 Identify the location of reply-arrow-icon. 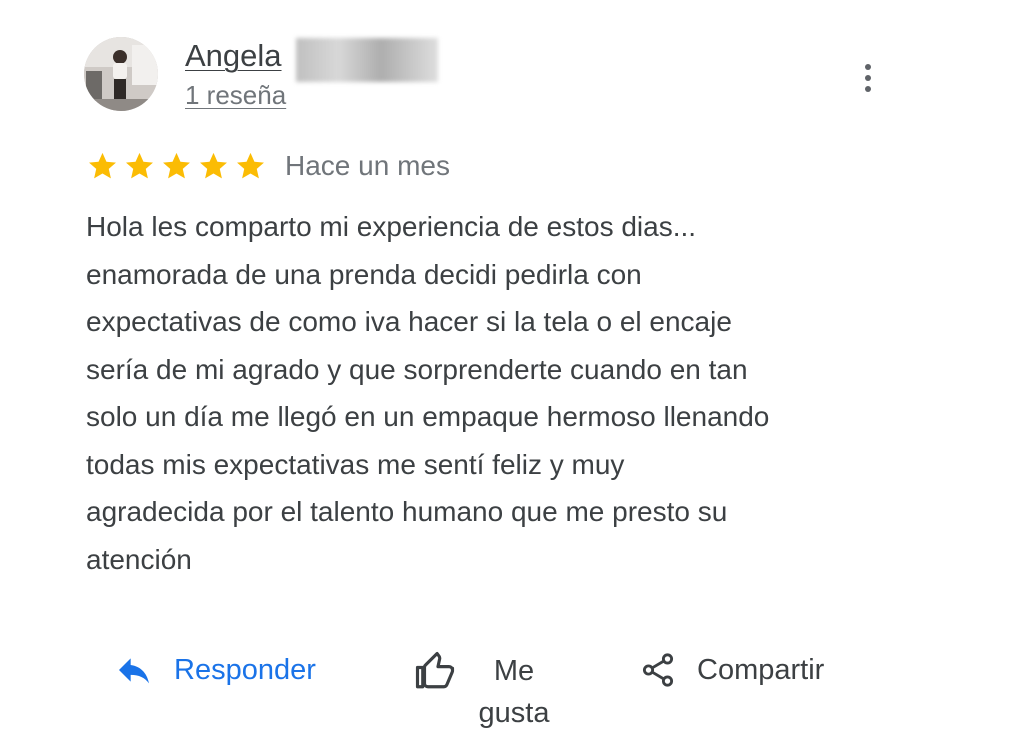
(134, 671).